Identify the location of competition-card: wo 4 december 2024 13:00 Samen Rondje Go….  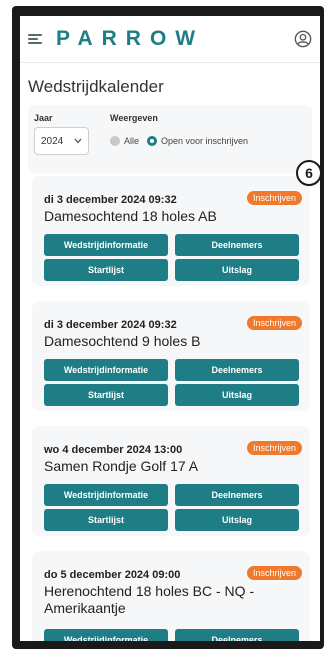
(171, 481).